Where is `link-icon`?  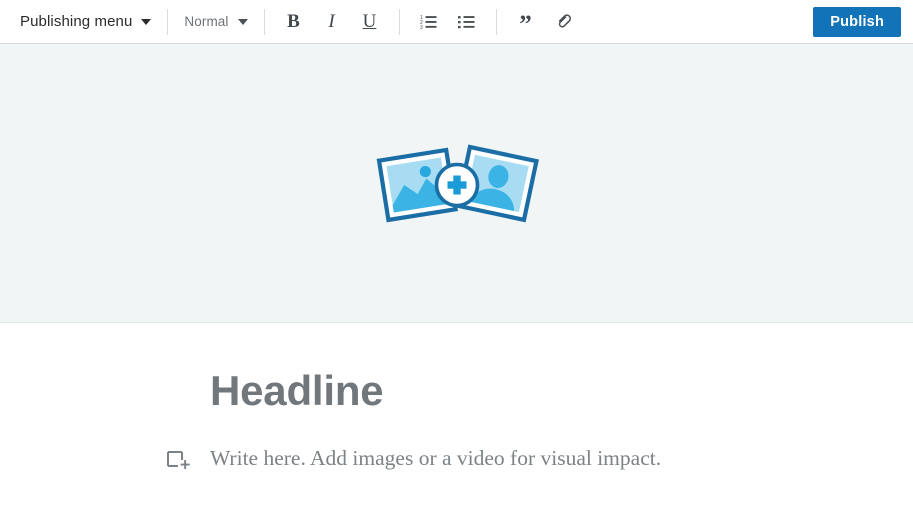
link-icon is located at coordinates (564, 21).